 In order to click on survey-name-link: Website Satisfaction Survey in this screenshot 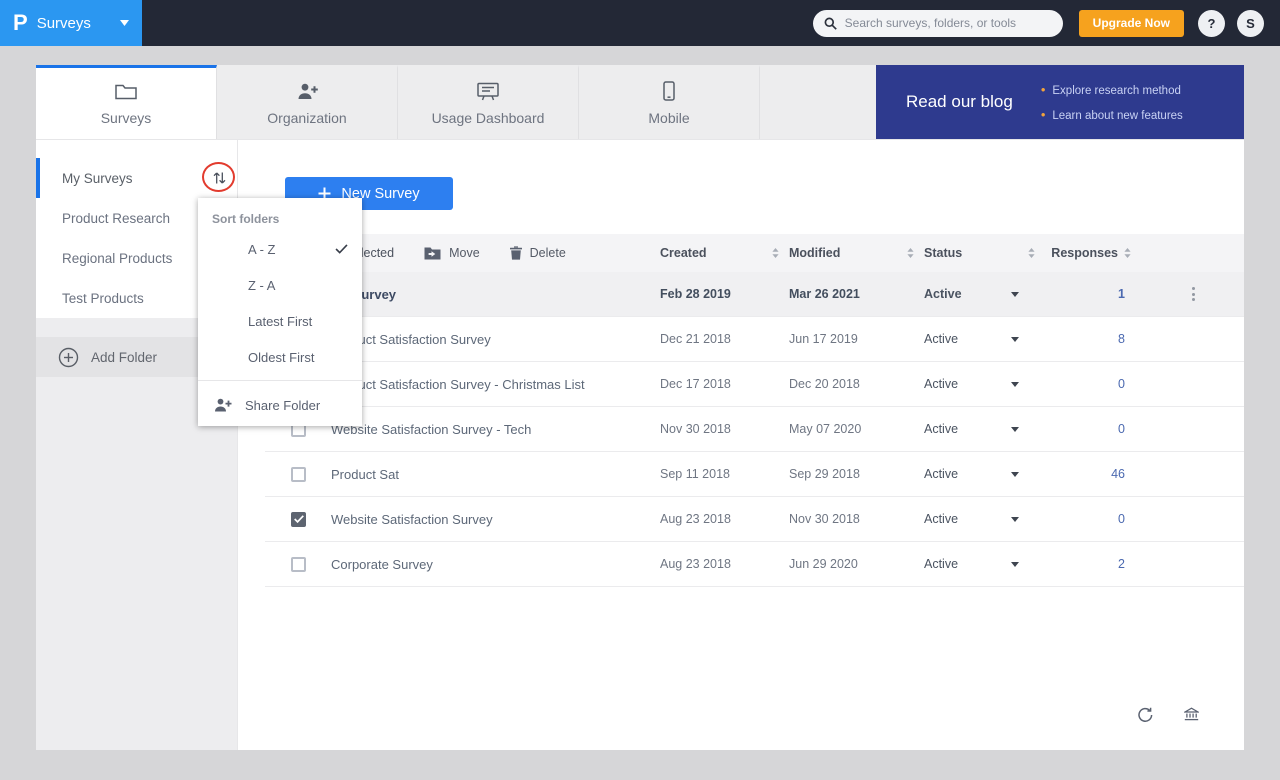, I will do `click(495, 519)`.